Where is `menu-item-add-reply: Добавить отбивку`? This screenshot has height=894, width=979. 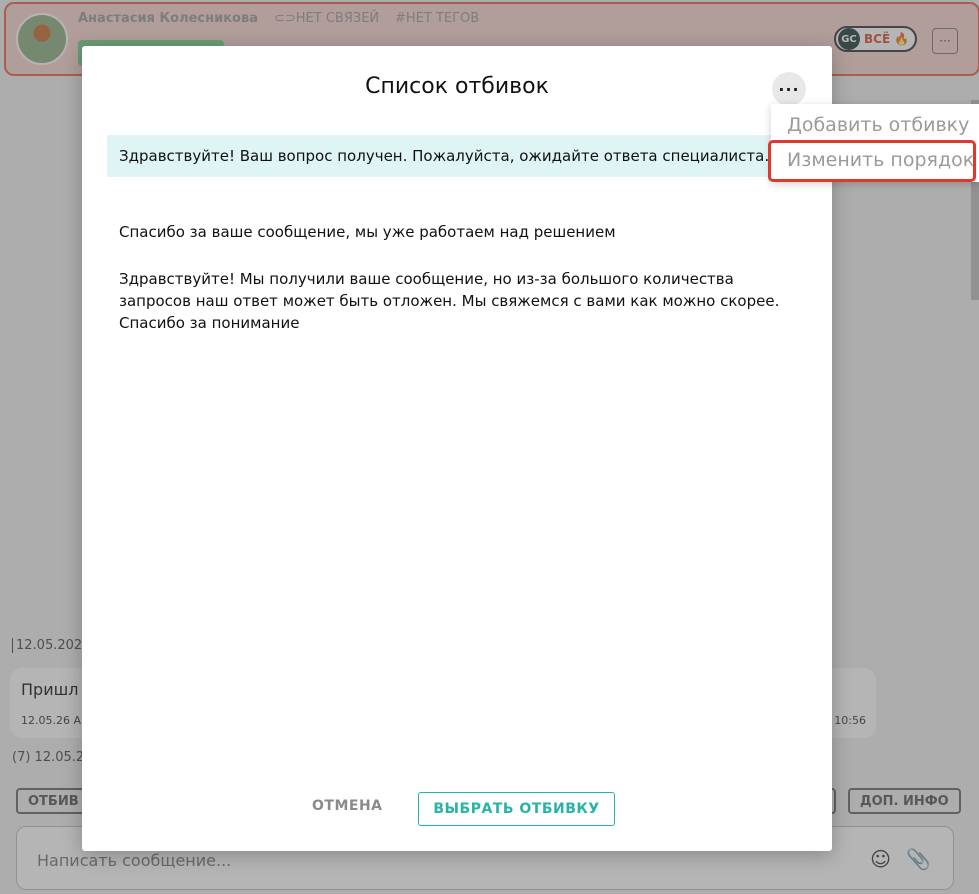
menu-item-add-reply: Добавить отбивку is located at coordinates (878, 125).